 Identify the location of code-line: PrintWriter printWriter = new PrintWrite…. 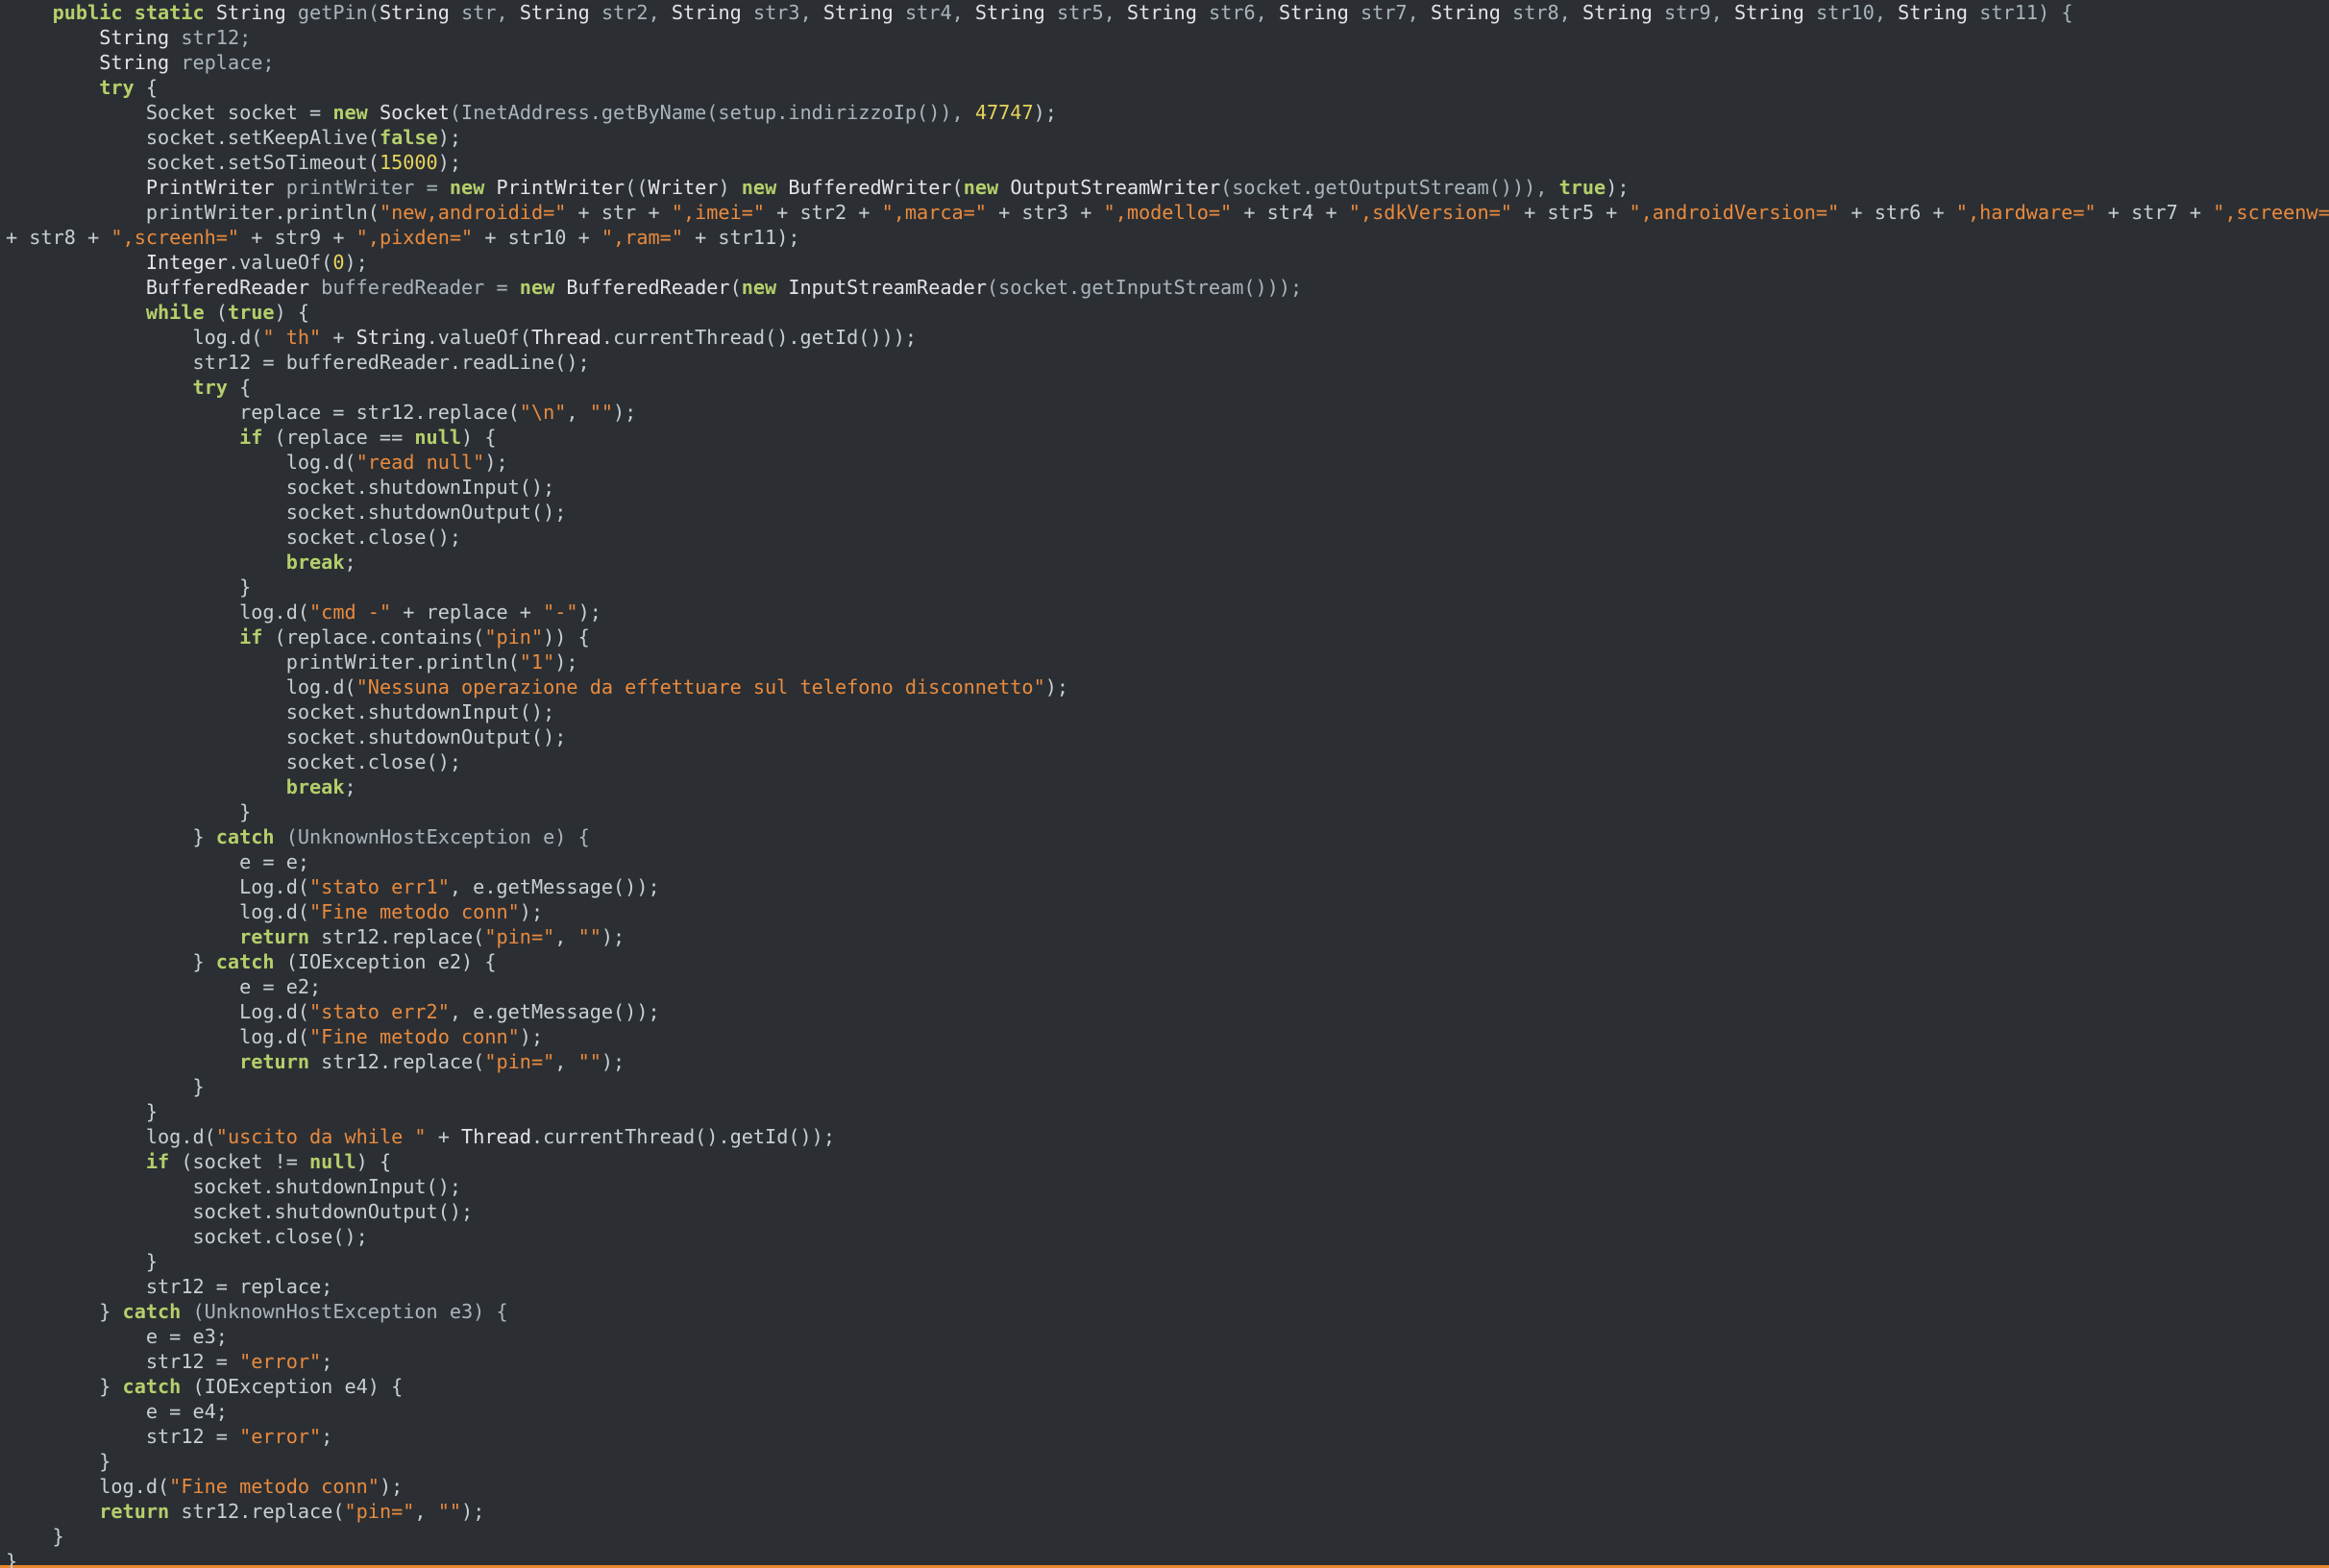
(1168, 188).